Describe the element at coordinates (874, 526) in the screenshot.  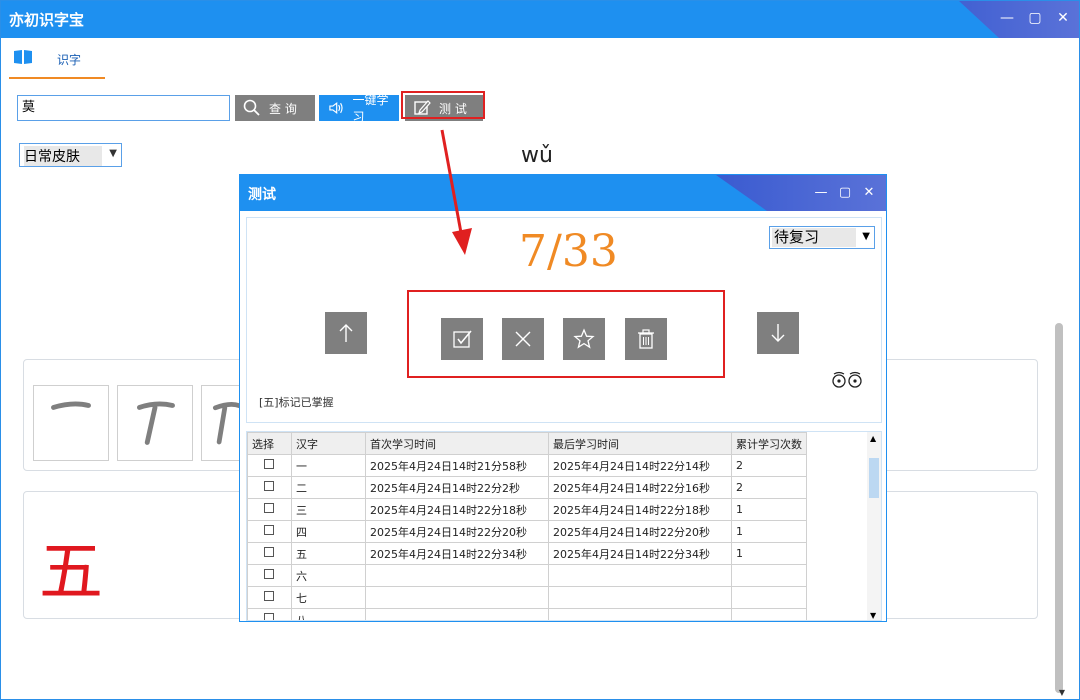
I see `table-scrollbar: ▲ ▼` at that location.